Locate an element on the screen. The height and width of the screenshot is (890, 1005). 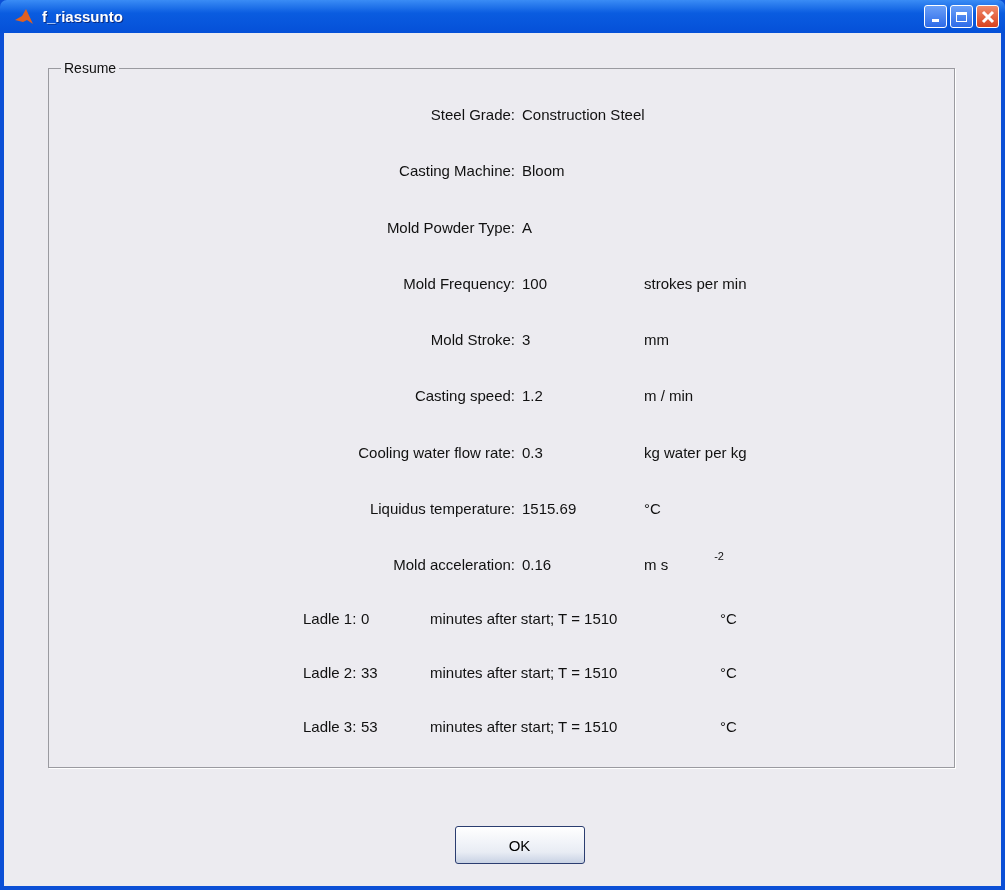
ladle-value: 33 is located at coordinates (370, 673).